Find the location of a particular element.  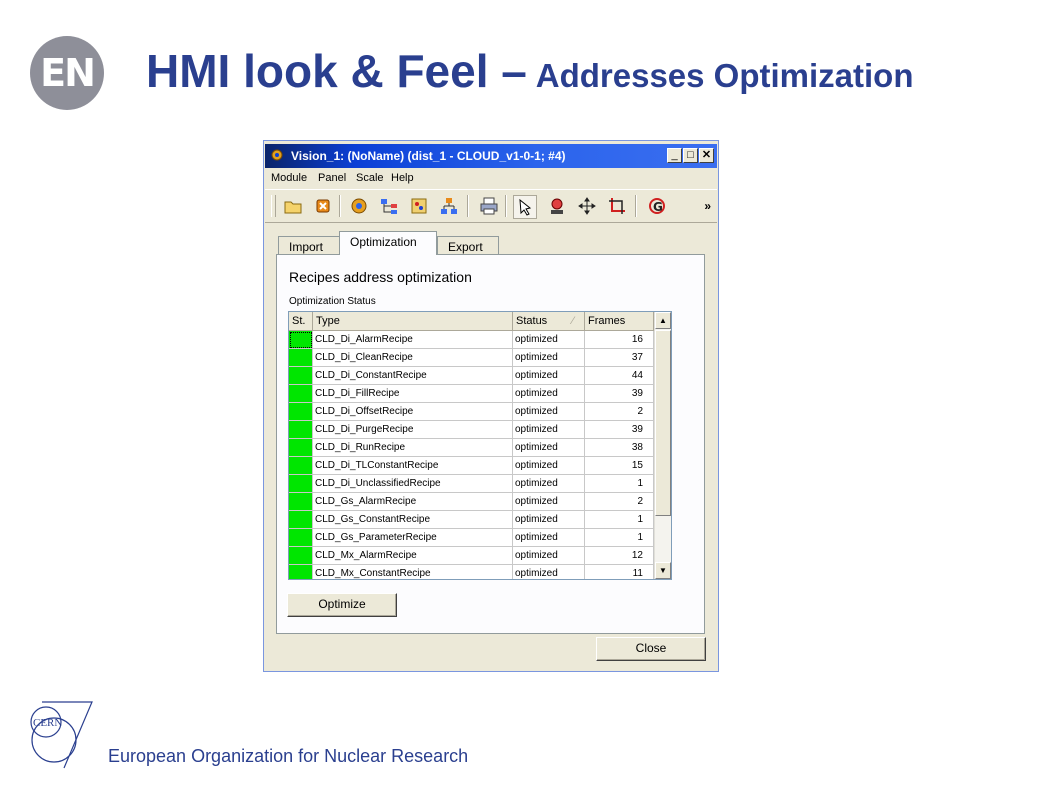

tab-import: Import is located at coordinates (309, 246).